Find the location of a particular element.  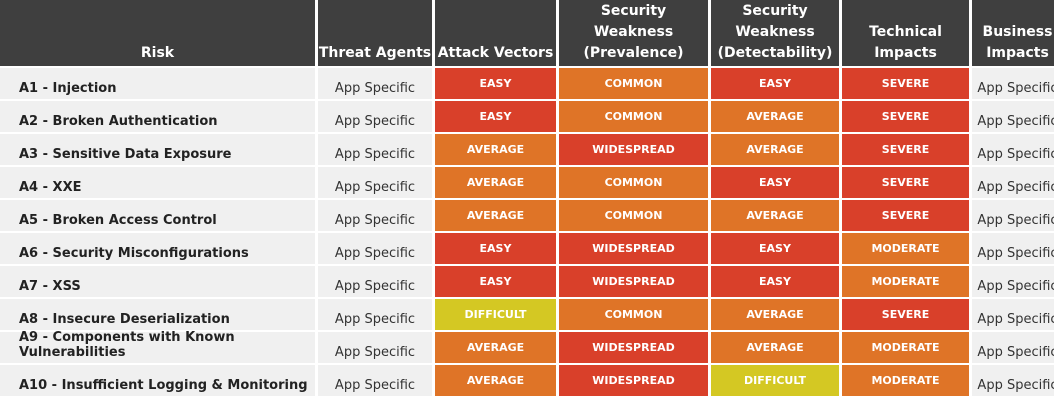

header-detectability-line1: Security is located at coordinates (775, 11).